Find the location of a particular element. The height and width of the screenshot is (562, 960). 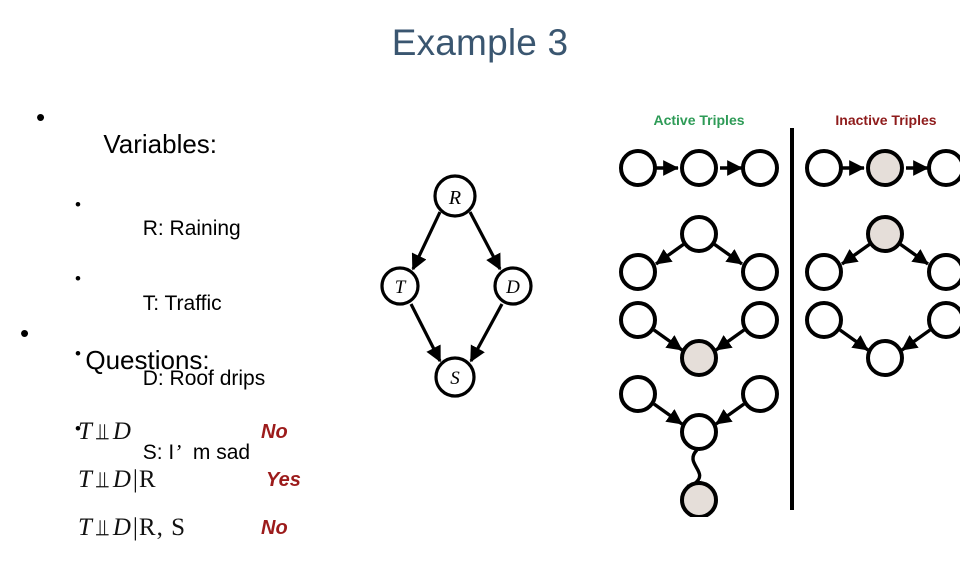

question-rhs-2: D is located at coordinates (122, 479).